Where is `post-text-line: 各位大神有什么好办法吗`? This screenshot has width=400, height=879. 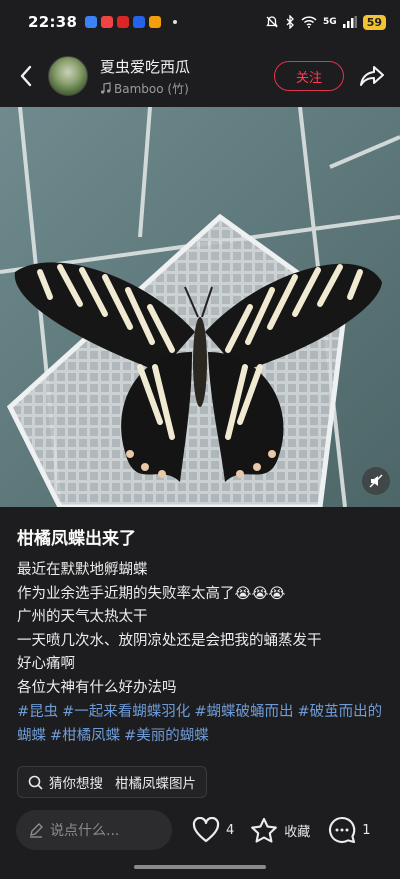
post-text-line: 各位大神有什么好办法吗 is located at coordinates (97, 687).